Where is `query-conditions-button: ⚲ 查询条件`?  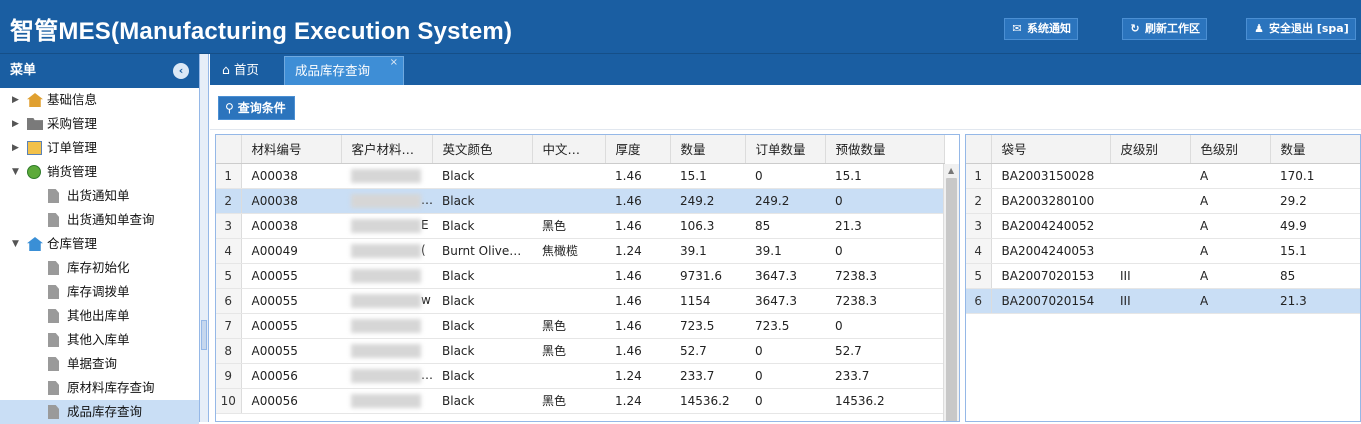 query-conditions-button: ⚲ 查询条件 is located at coordinates (256, 108).